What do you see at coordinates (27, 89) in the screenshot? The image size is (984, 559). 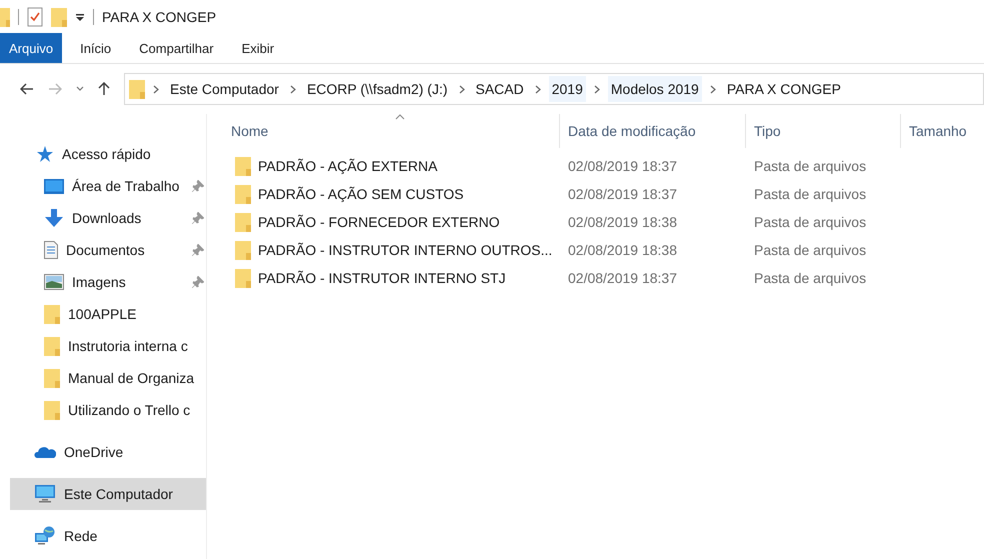 I see `back-arrow-icon` at bounding box center [27, 89].